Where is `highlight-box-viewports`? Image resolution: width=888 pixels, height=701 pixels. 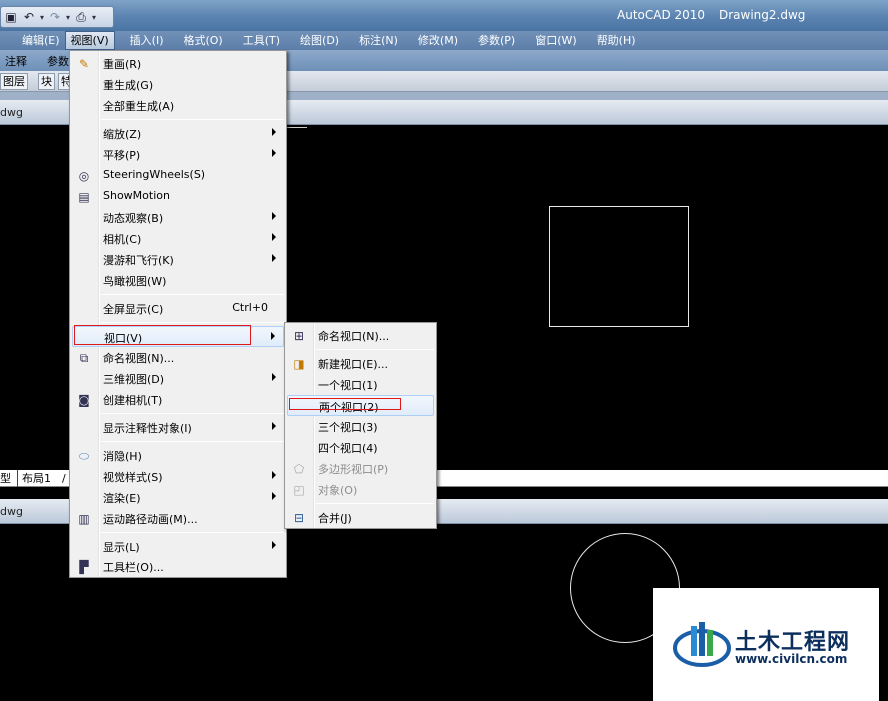
highlight-box-viewports is located at coordinates (162, 335).